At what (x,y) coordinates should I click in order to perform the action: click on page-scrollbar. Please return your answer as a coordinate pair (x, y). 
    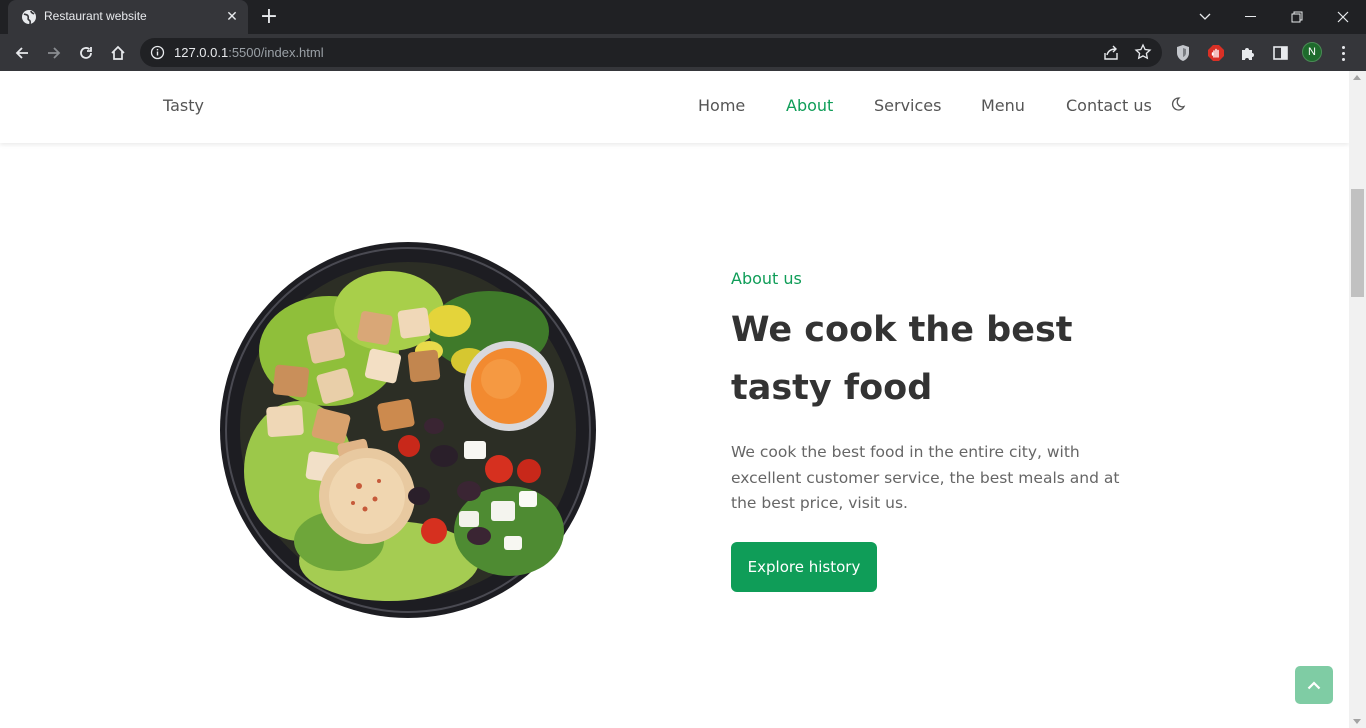
    Looking at the image, I should click on (1357, 399).